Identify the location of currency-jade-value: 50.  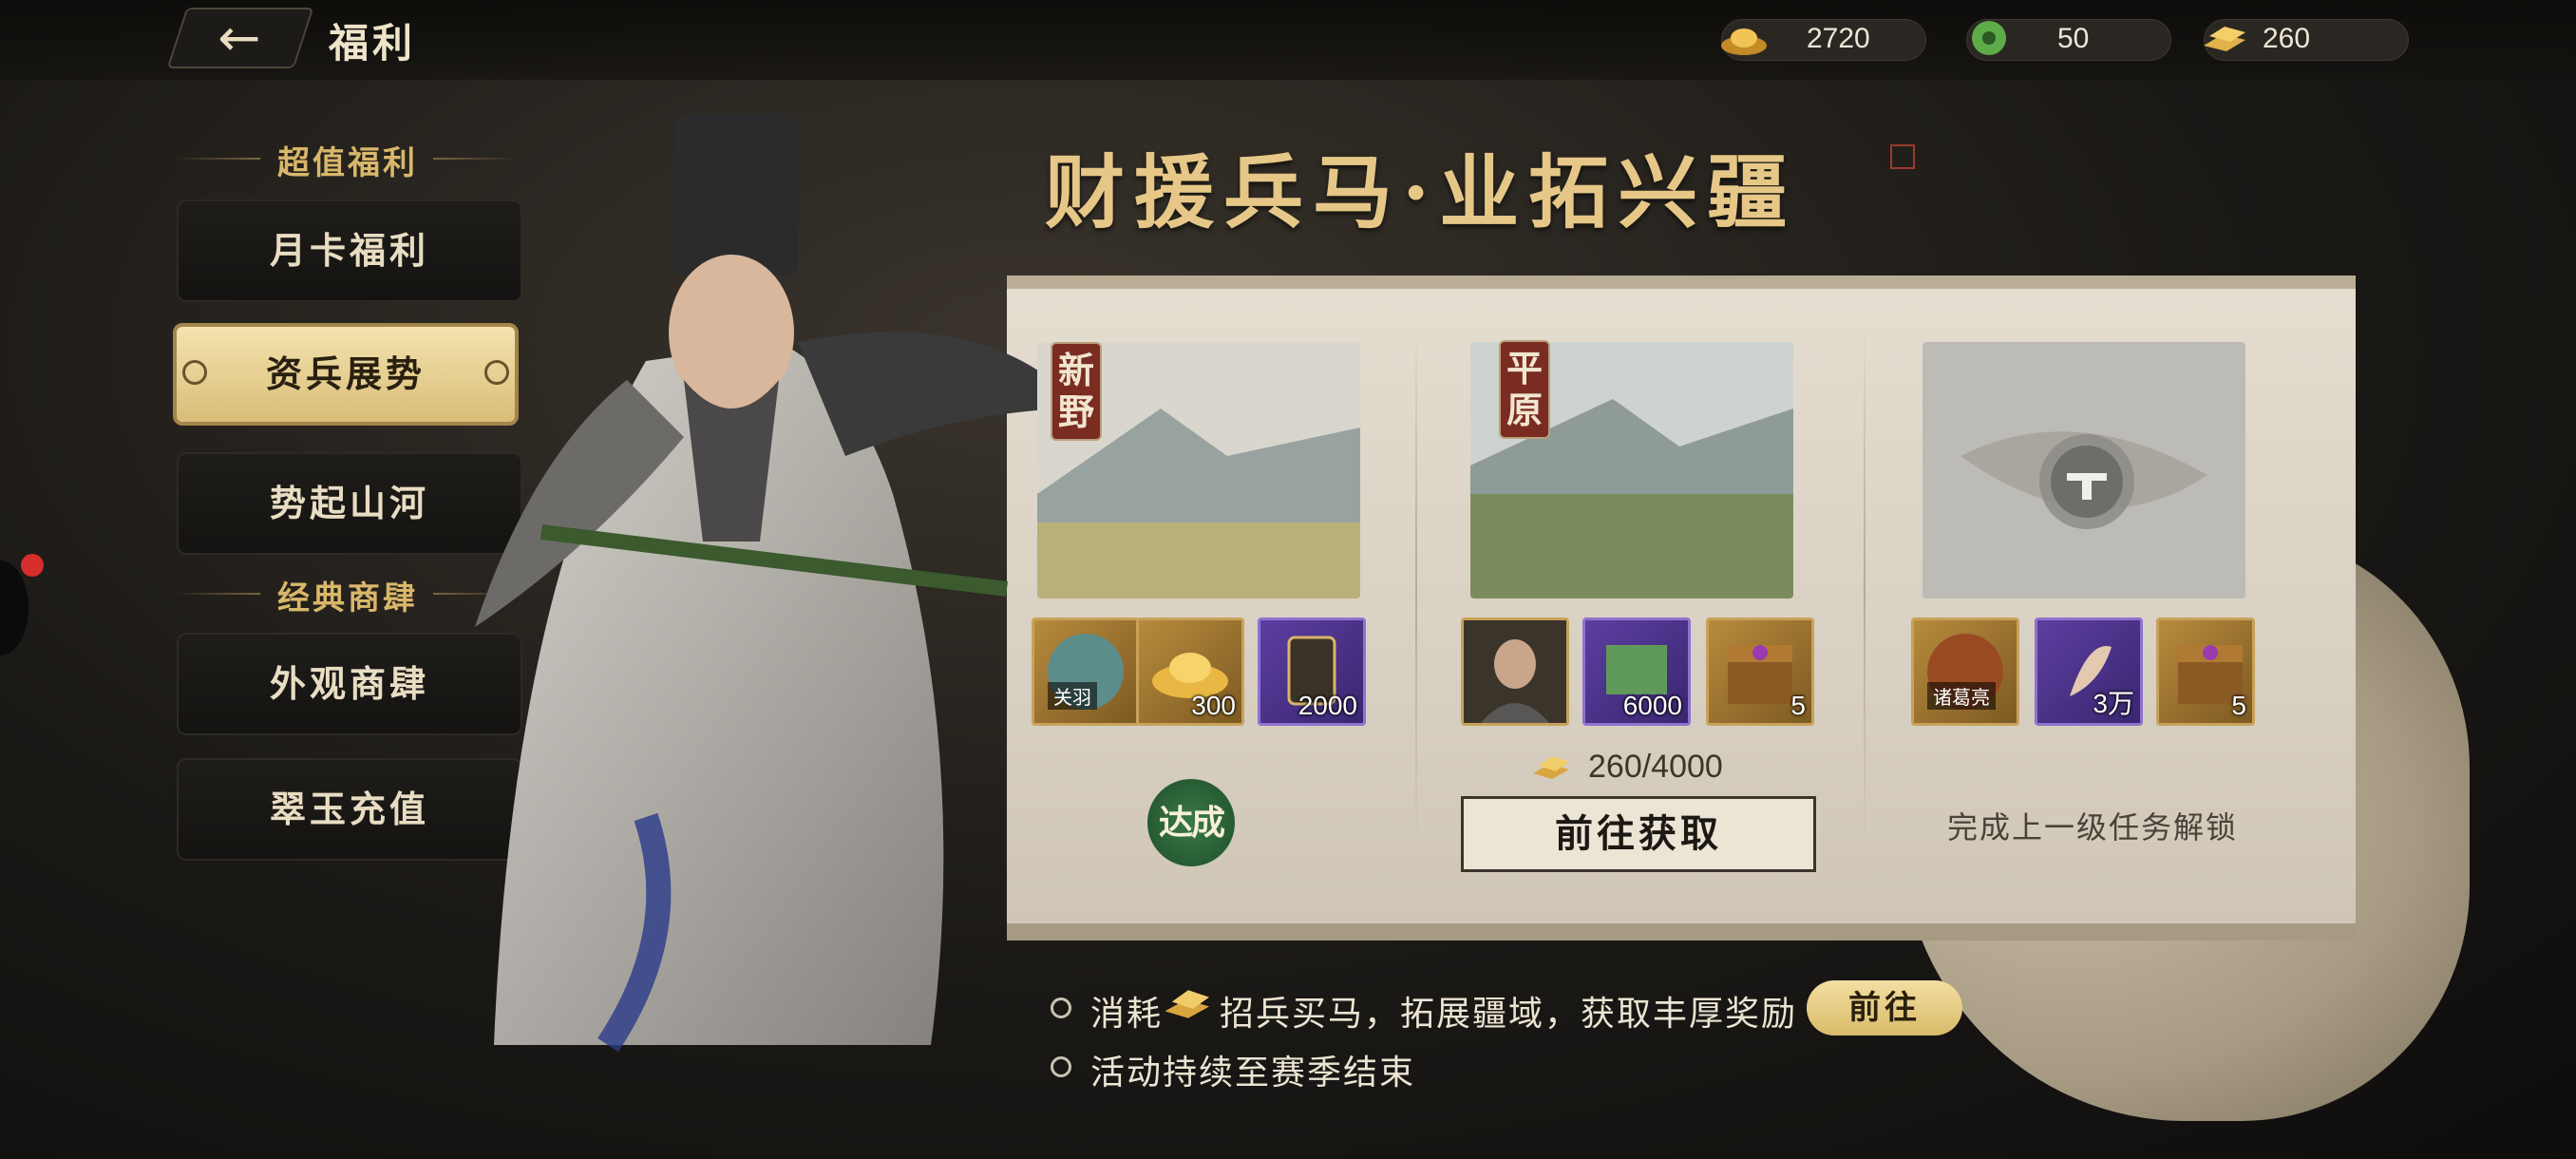
(2073, 38).